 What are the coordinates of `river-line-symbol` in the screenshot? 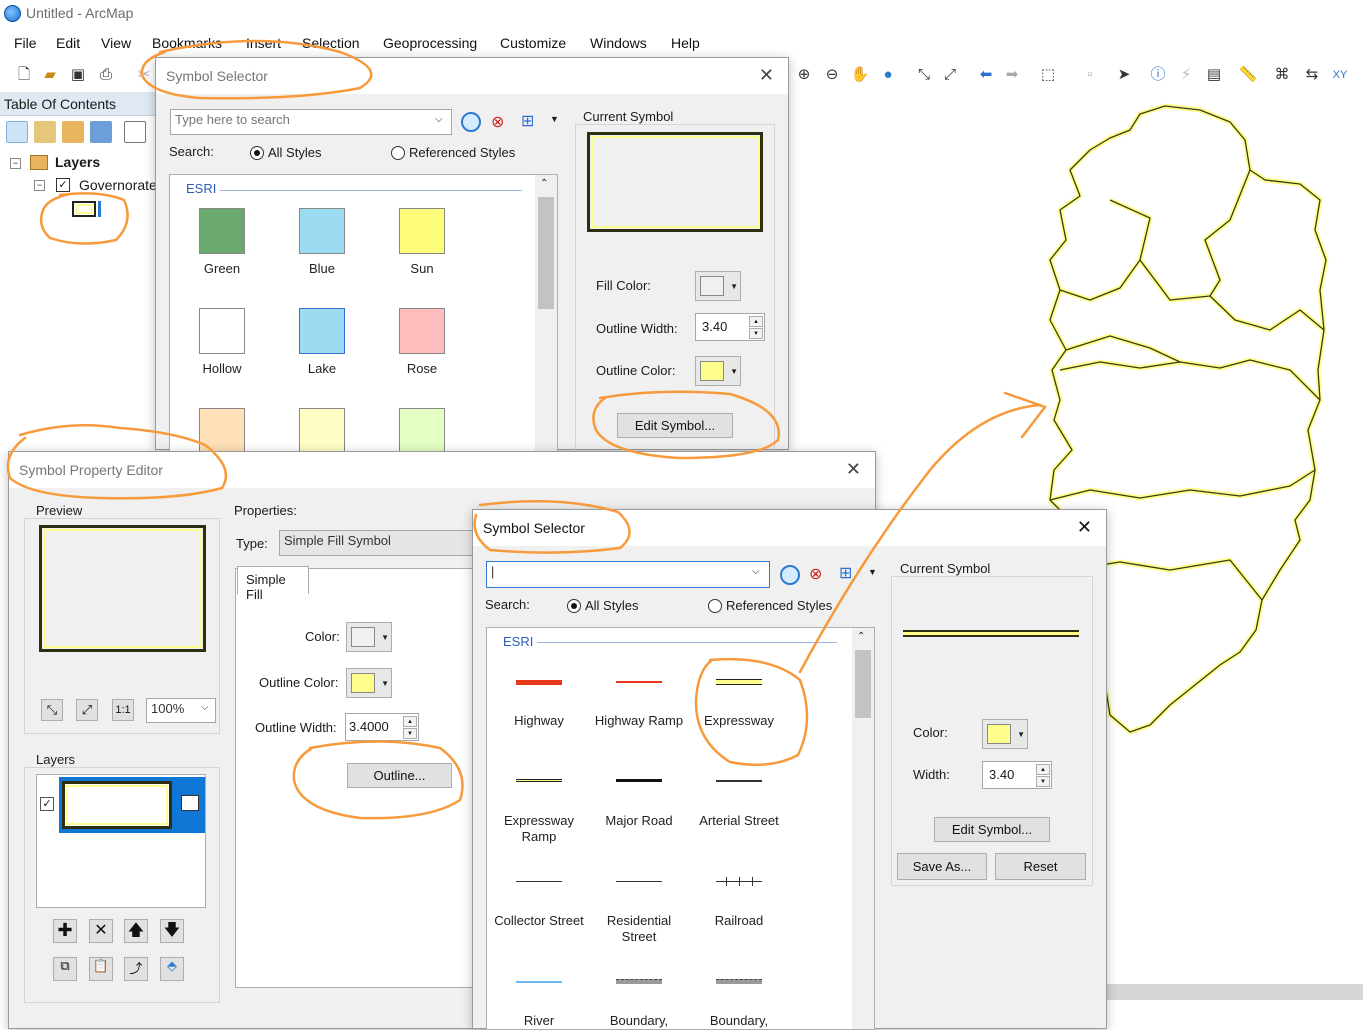 It's located at (539, 982).